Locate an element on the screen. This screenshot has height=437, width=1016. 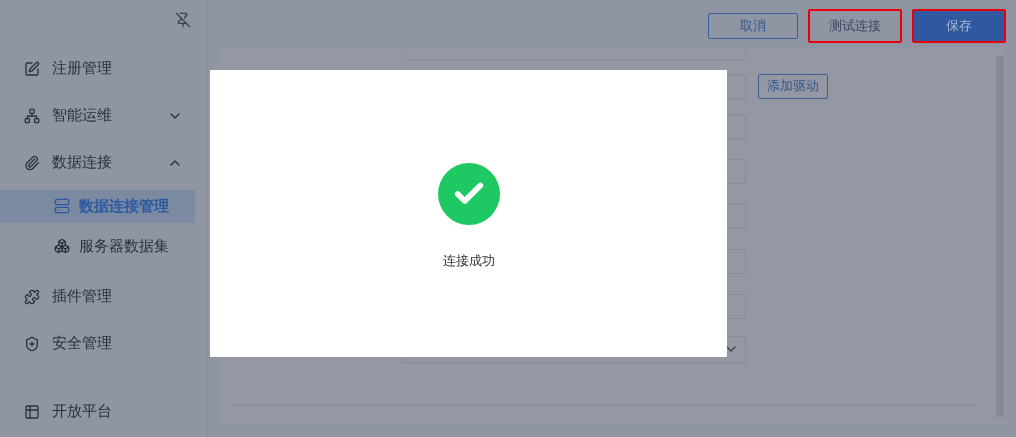
sidebar-item: 数据连接 is located at coordinates (103, 162).